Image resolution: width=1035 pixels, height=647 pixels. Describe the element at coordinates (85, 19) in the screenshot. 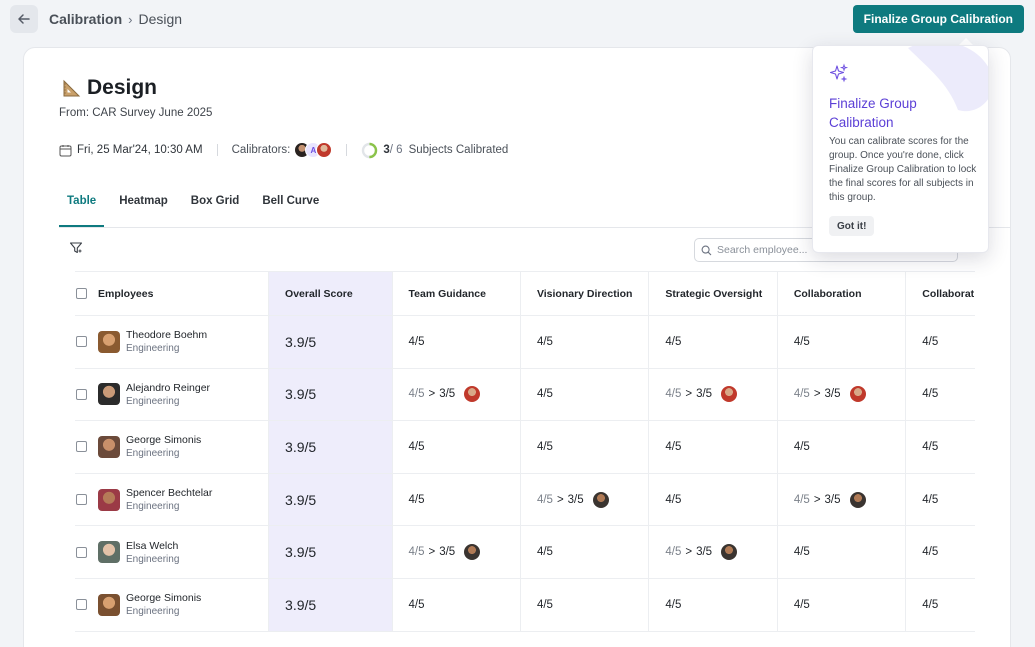

I see `breadcrumb-root: Calibration` at that location.